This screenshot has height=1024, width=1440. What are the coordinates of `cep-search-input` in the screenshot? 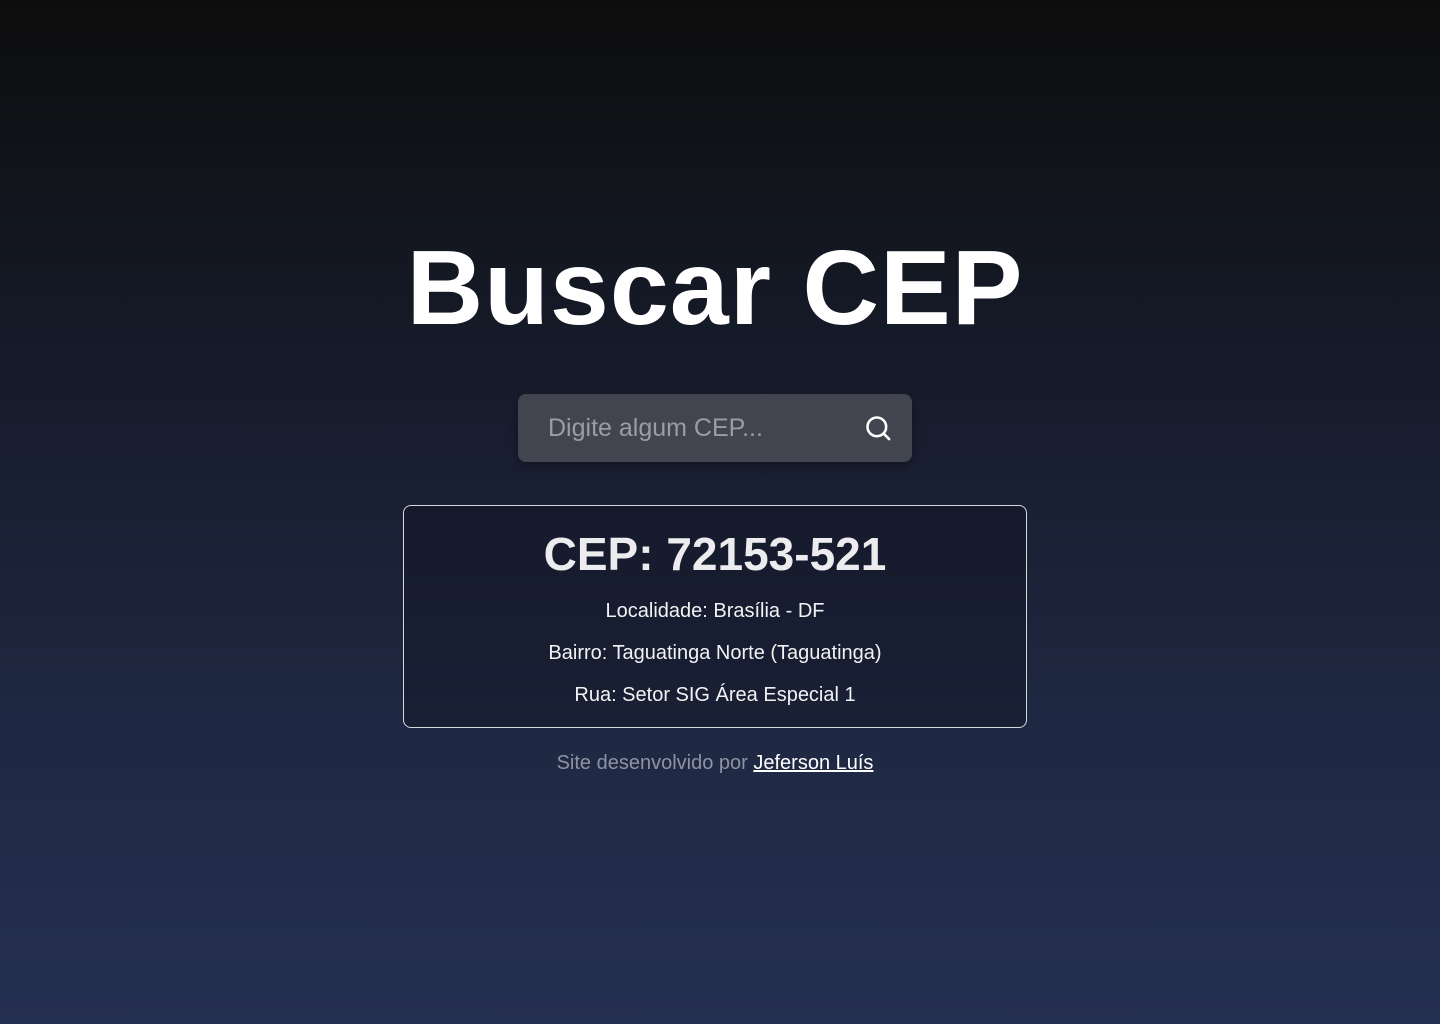 It's located at (683, 428).